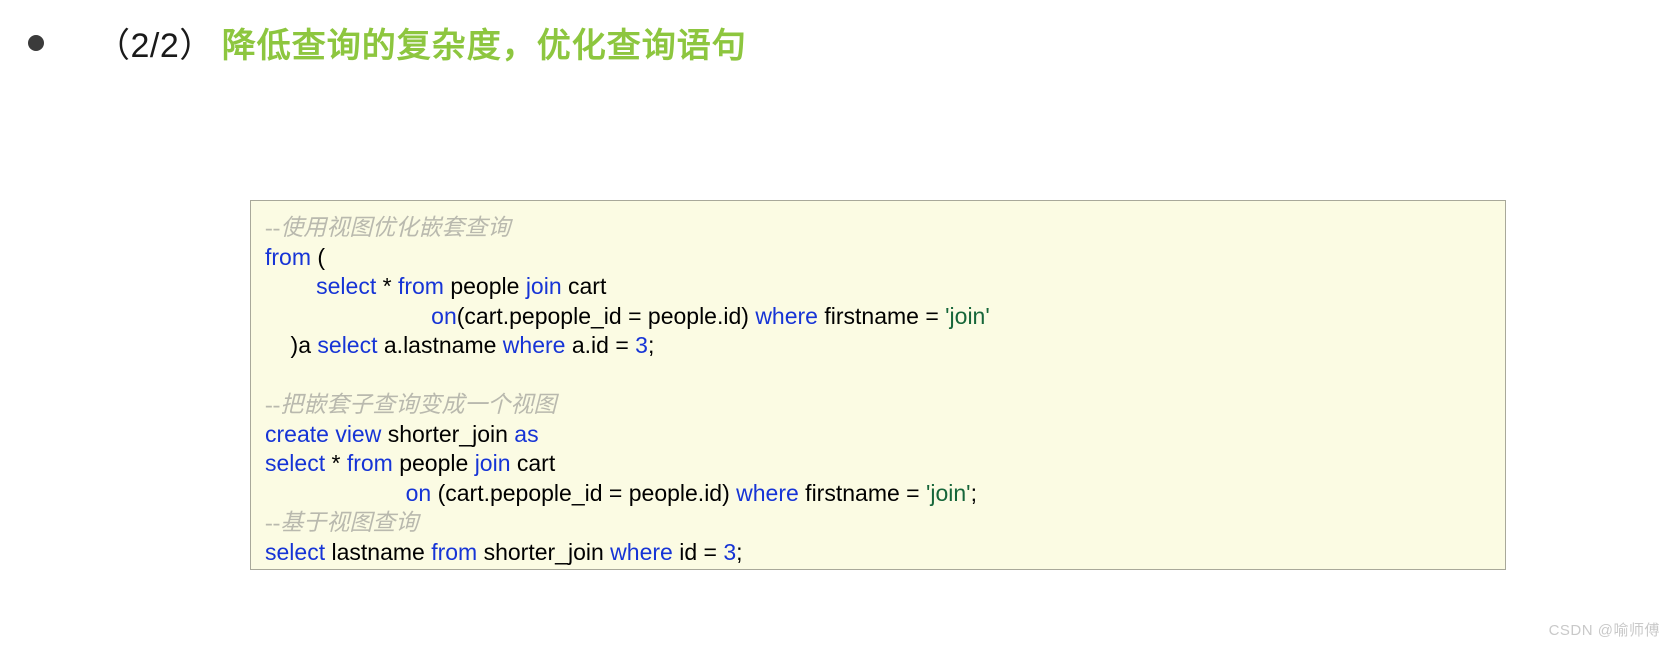  Describe the element at coordinates (885, 405) in the screenshot. I see `code-line: --把嵌套子查询变成一个视图` at that location.